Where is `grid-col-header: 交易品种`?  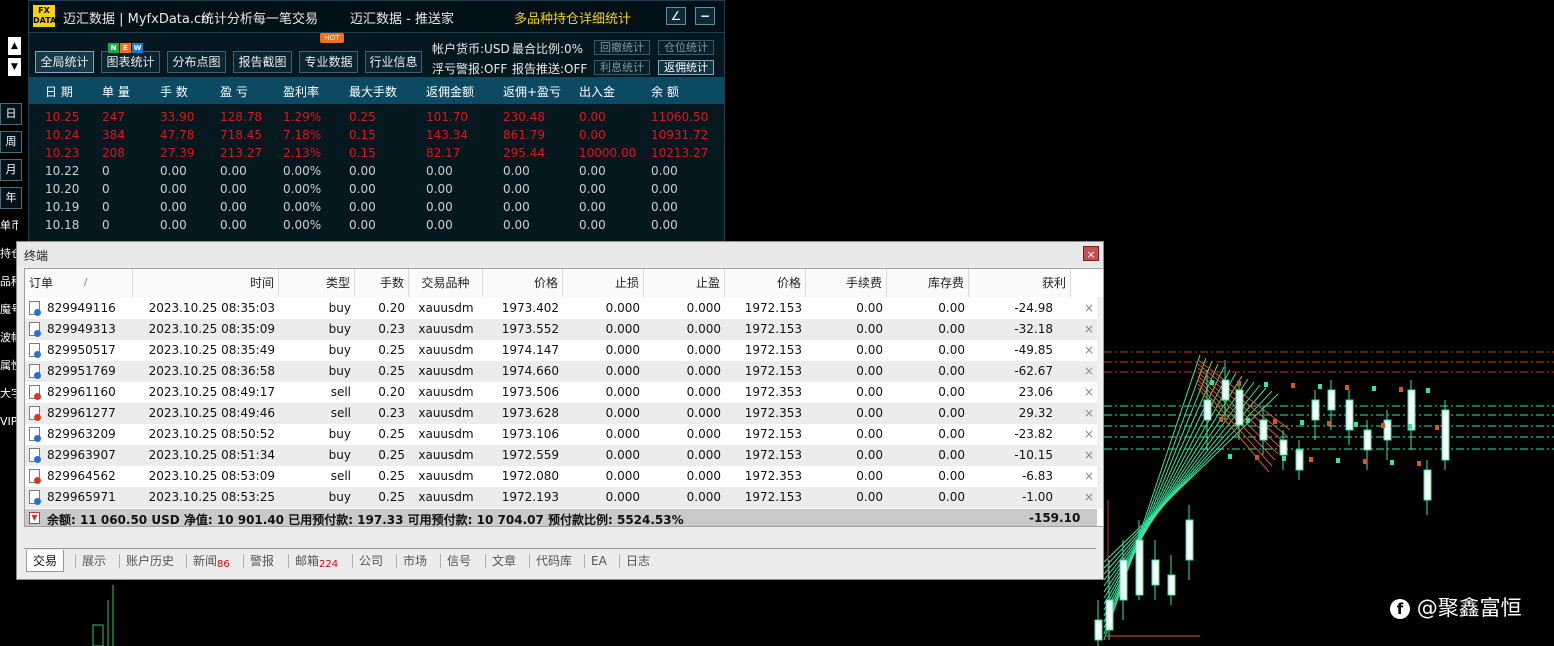
grid-col-header: 交易品种 is located at coordinates (446, 283).